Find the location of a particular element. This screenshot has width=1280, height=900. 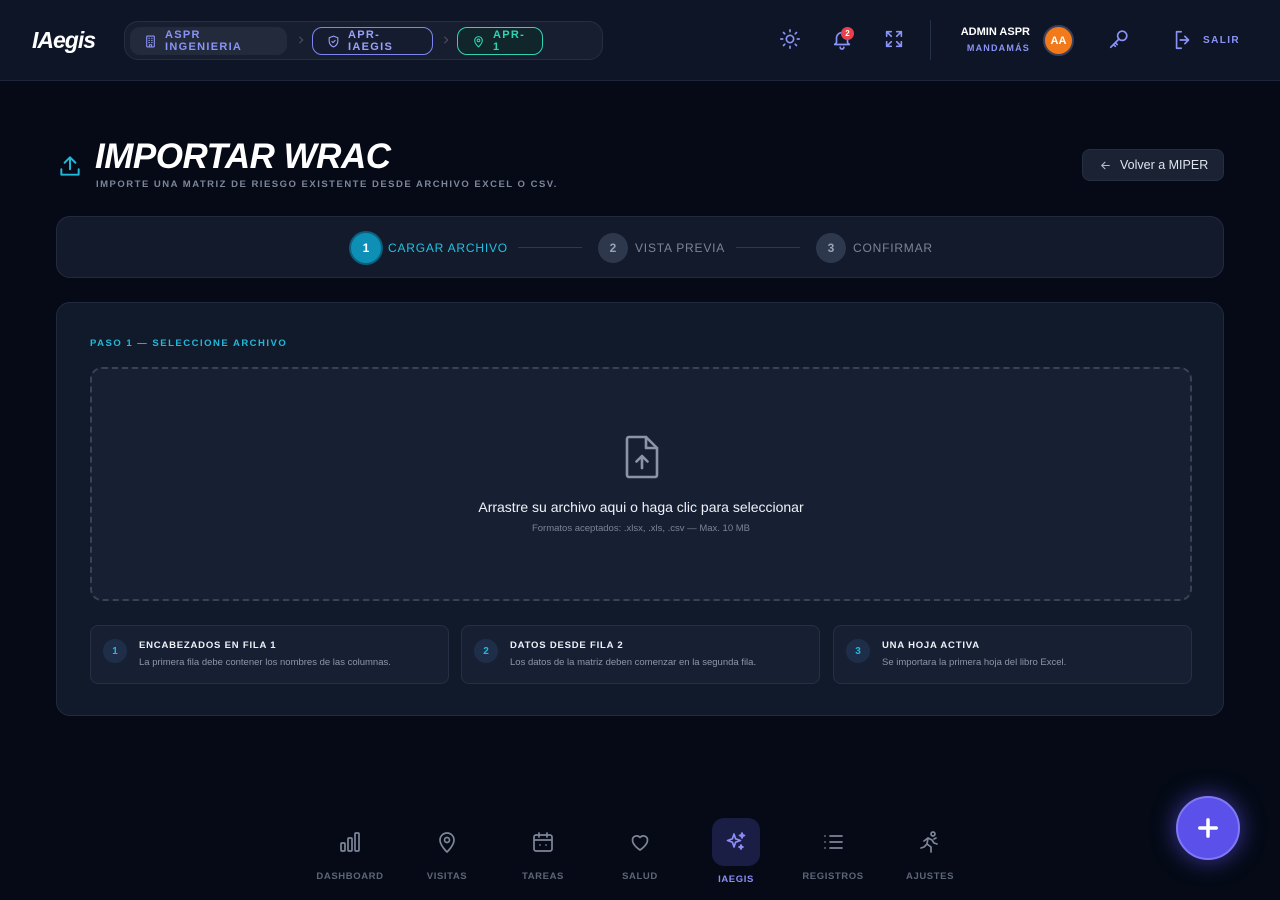

bar-chart-icon is located at coordinates (350, 842).